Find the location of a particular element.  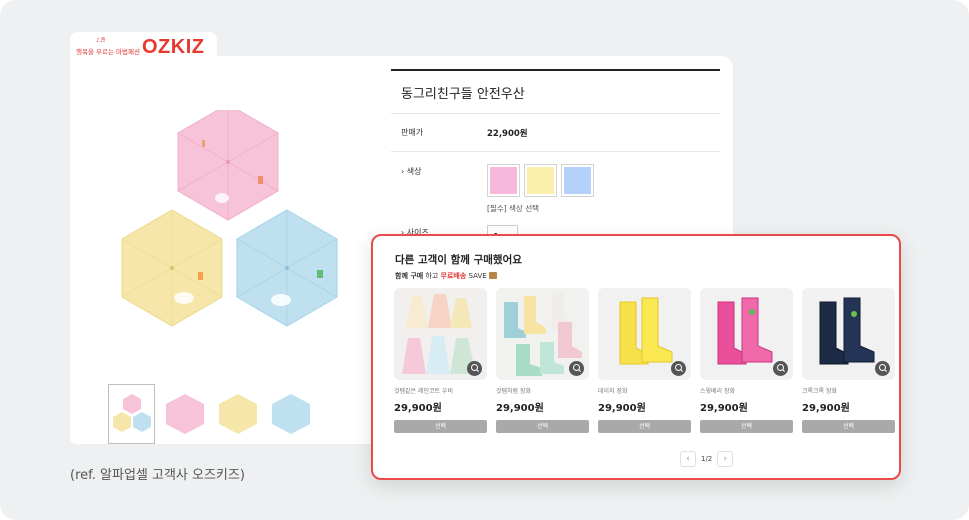

upsell-product-boots-set: 것템처럼 장화 29,900원 선택 is located at coordinates (542, 360).